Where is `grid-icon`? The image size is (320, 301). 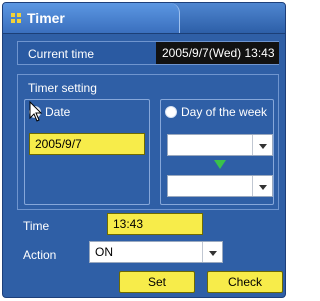
grid-icon is located at coordinates (16, 18).